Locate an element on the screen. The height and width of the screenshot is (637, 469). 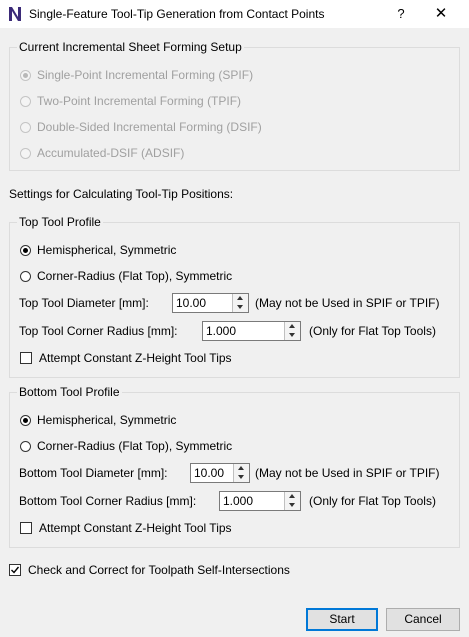
top-constant-z-label: Attempt Constant Z-Height Tool Tips is located at coordinates (135, 358).